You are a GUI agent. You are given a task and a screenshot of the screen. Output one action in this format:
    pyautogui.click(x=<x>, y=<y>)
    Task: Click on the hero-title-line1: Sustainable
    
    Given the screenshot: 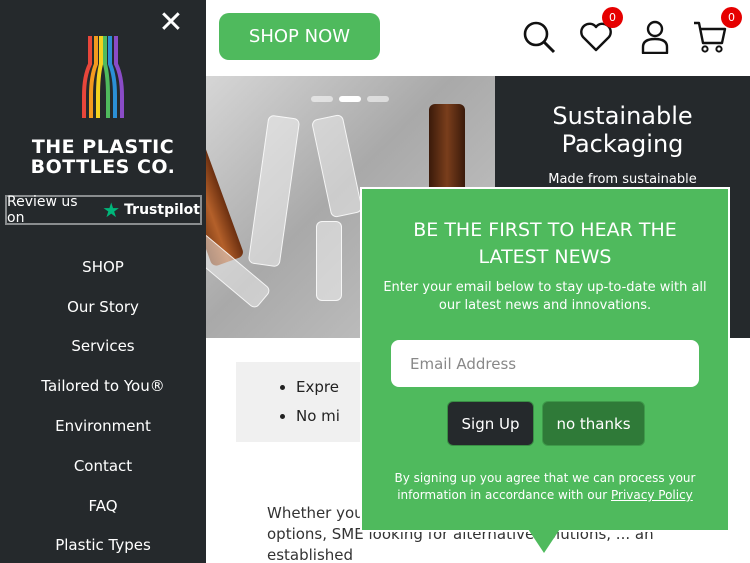 What is the action you would take?
    pyautogui.click(x=622, y=116)
    